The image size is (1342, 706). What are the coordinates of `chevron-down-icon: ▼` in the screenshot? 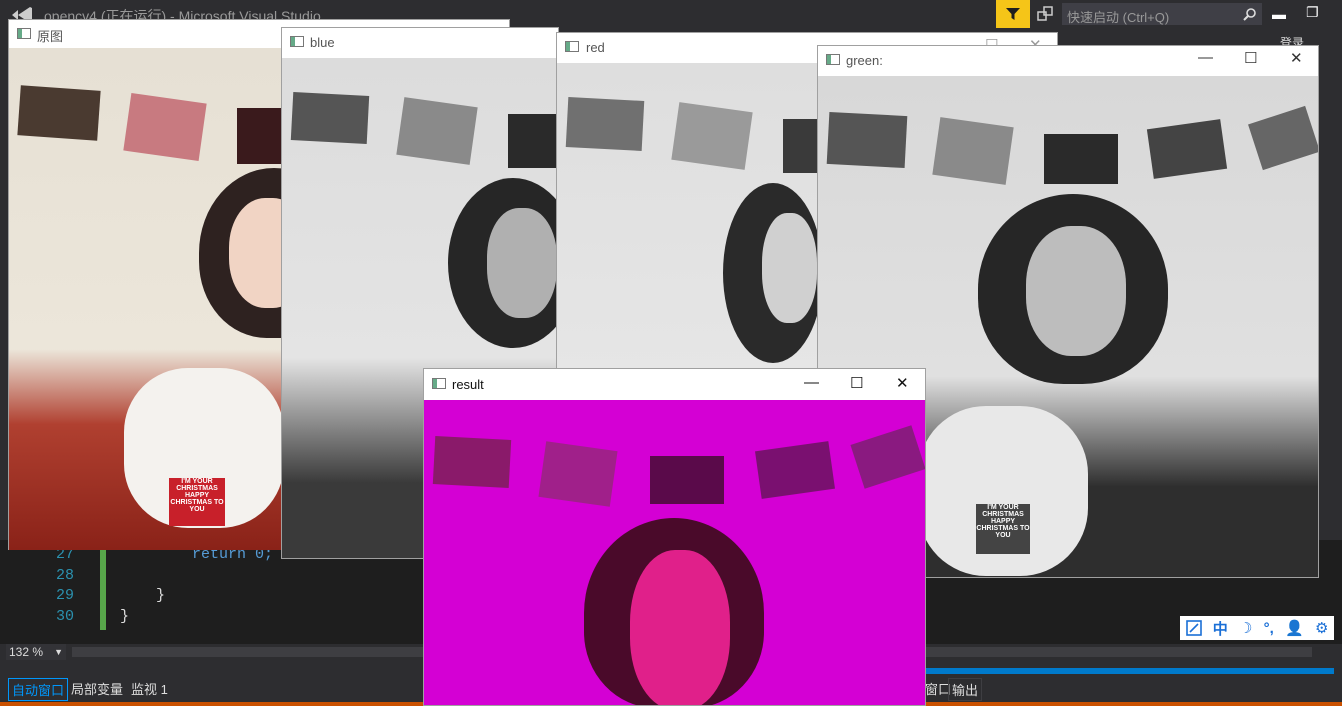 It's located at (58, 652).